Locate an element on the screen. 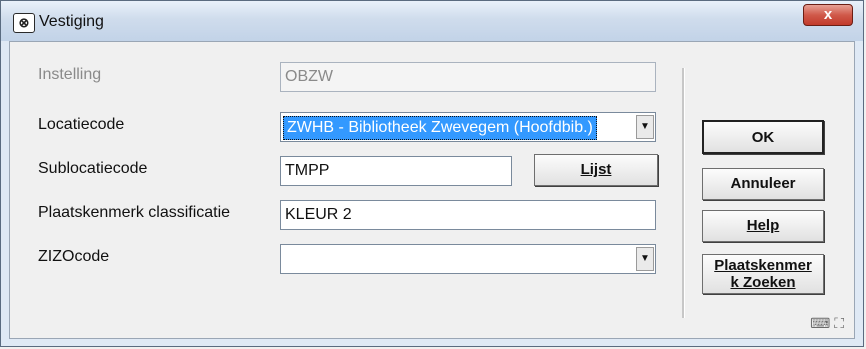 This screenshot has width=866, height=349. resize-grip-icon: ⛶ is located at coordinates (839, 323).